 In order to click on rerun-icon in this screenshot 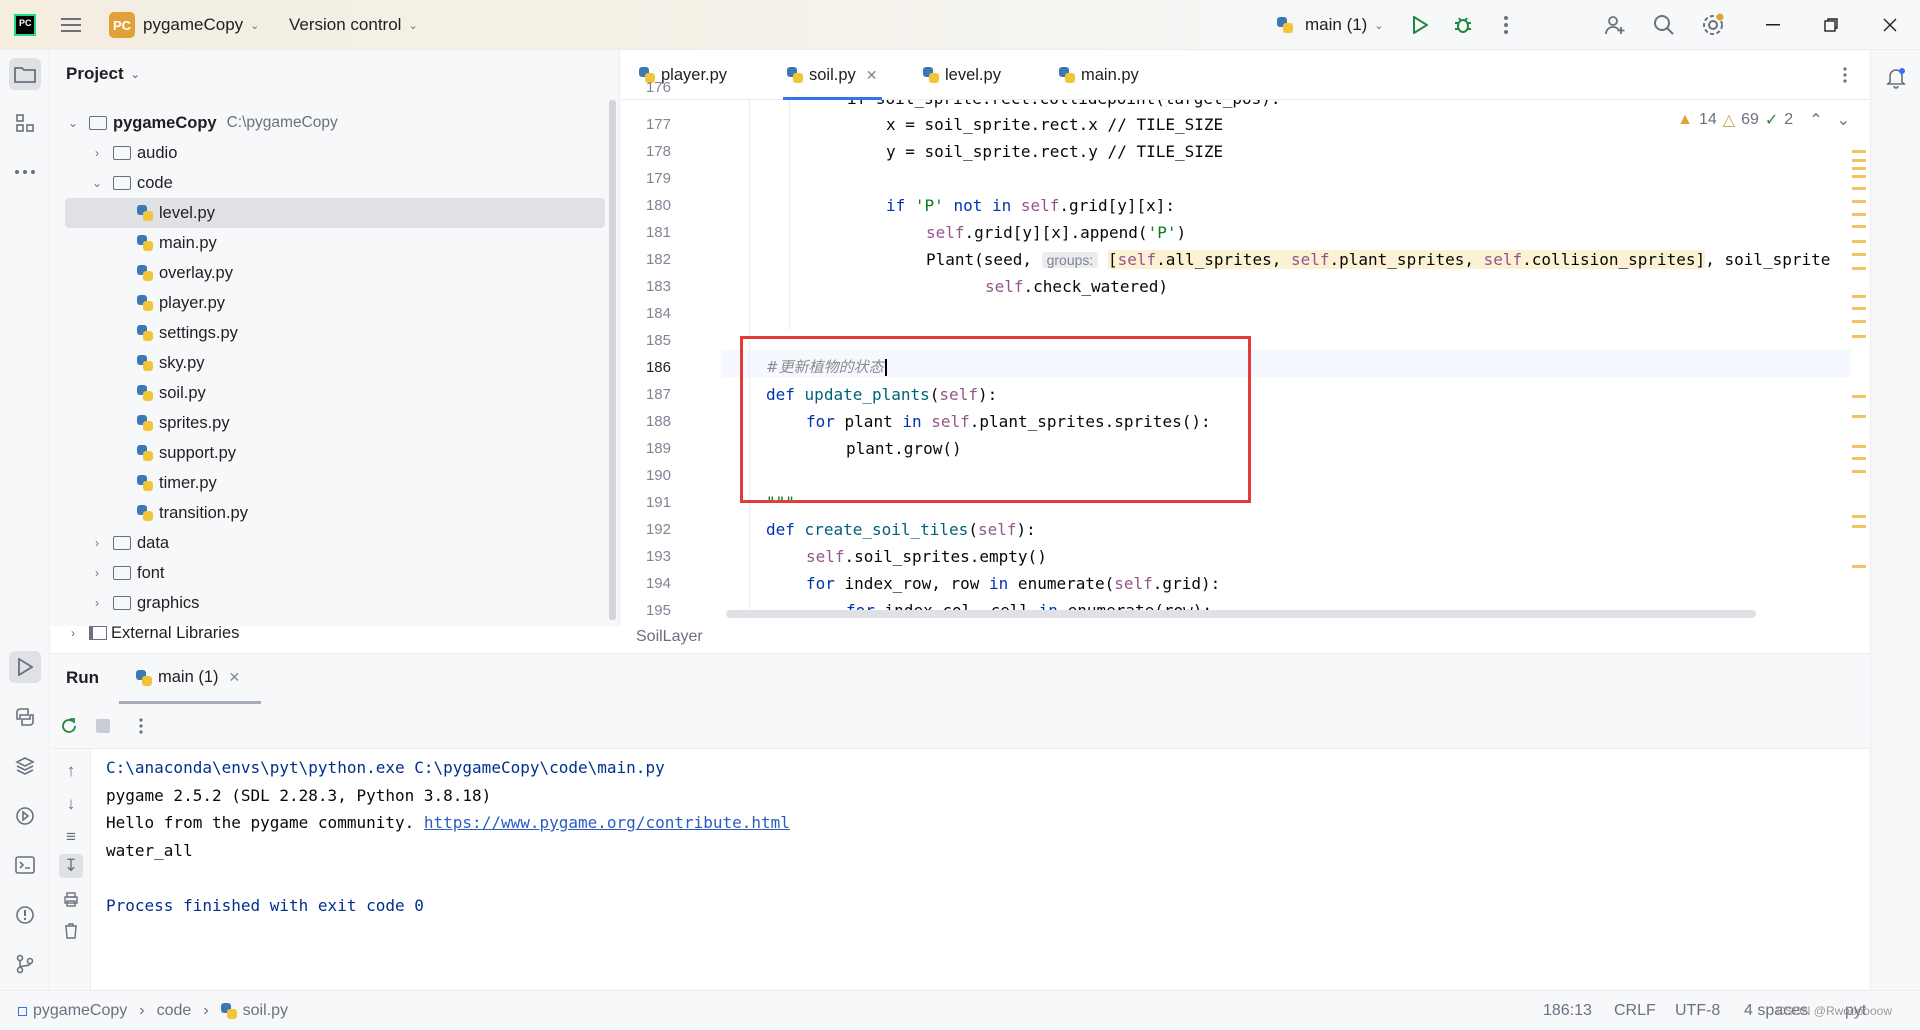, I will do `click(69, 726)`.